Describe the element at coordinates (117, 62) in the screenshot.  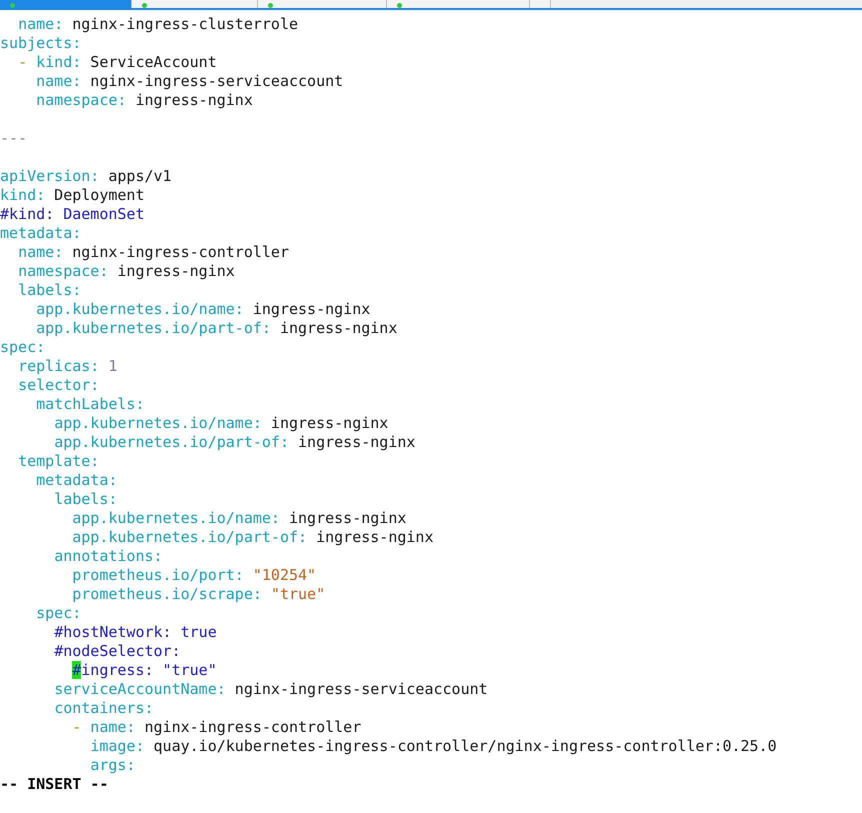
I see `code-line: - kind: ServiceAccount` at that location.